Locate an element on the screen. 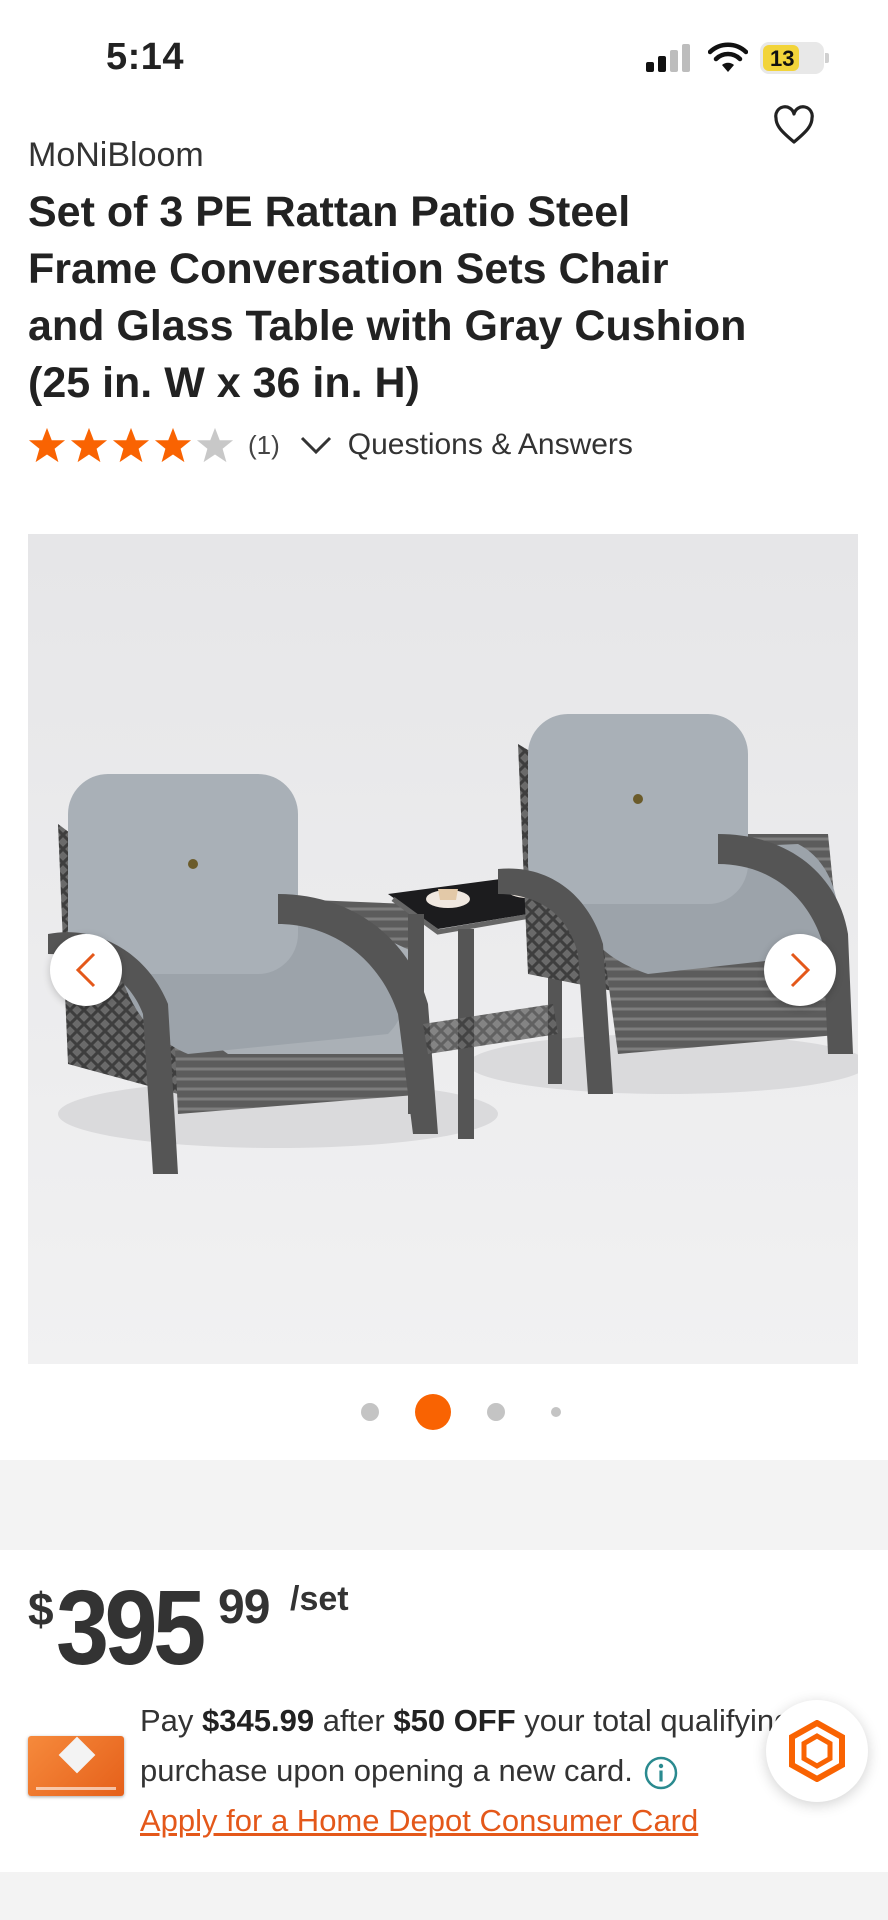 This screenshot has width=888, height=1920. rating-row: (1) Questions & Answers is located at coordinates (438, 445).